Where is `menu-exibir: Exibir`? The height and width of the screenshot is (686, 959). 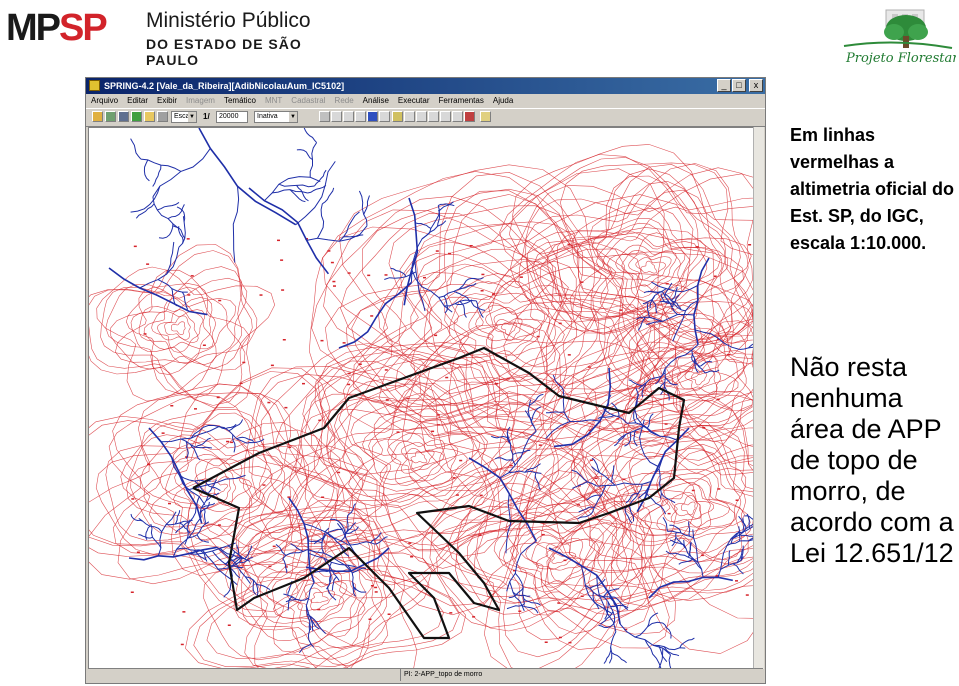
menu-exibir: Exibir is located at coordinates (167, 100).